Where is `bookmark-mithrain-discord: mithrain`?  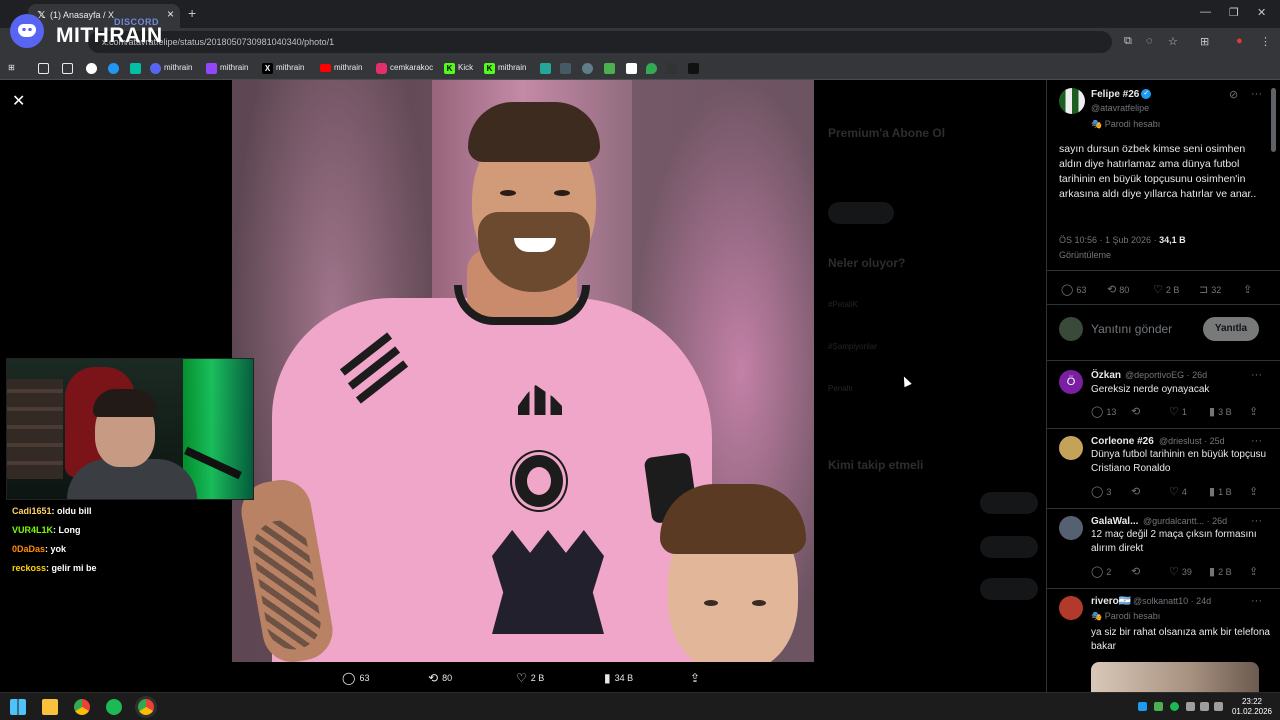 bookmark-mithrain-discord: mithrain is located at coordinates (171, 68).